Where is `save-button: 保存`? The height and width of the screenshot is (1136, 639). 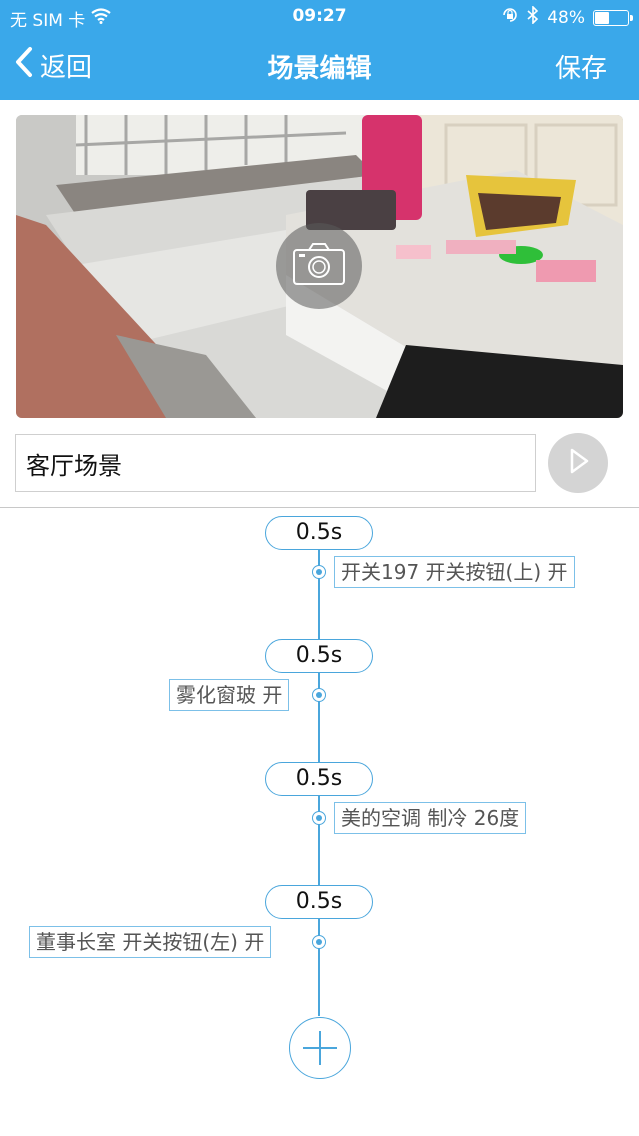
save-button: 保存 is located at coordinates (581, 66).